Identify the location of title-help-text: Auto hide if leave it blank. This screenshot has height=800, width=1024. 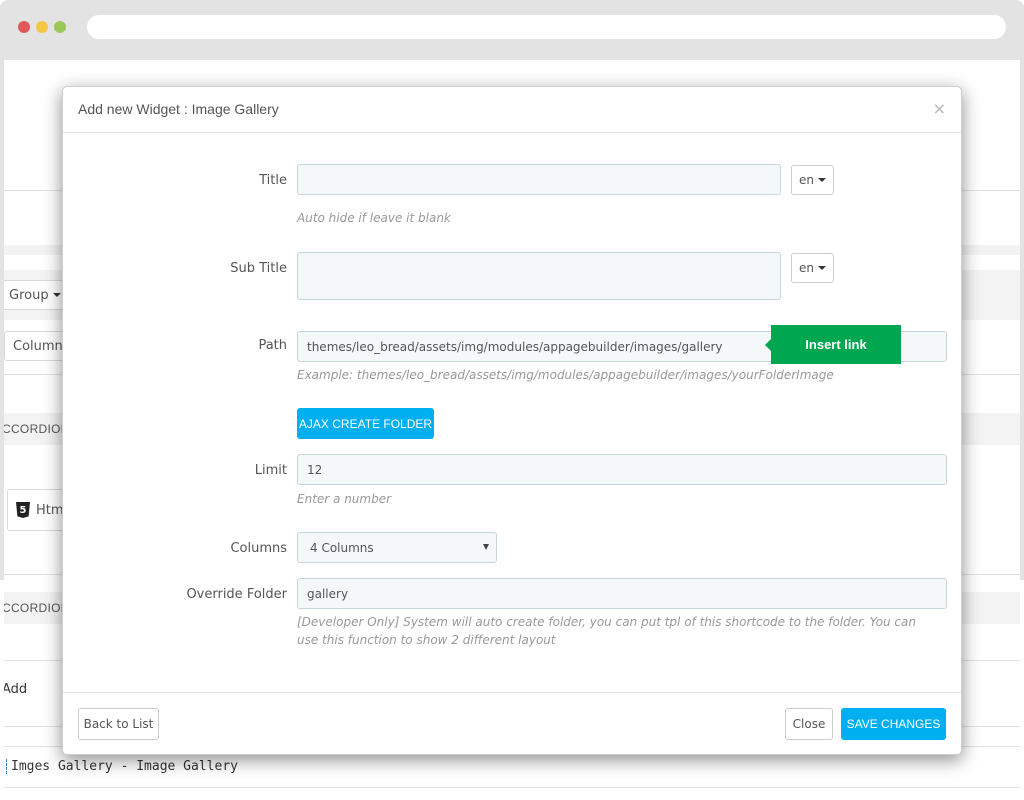
(374, 218).